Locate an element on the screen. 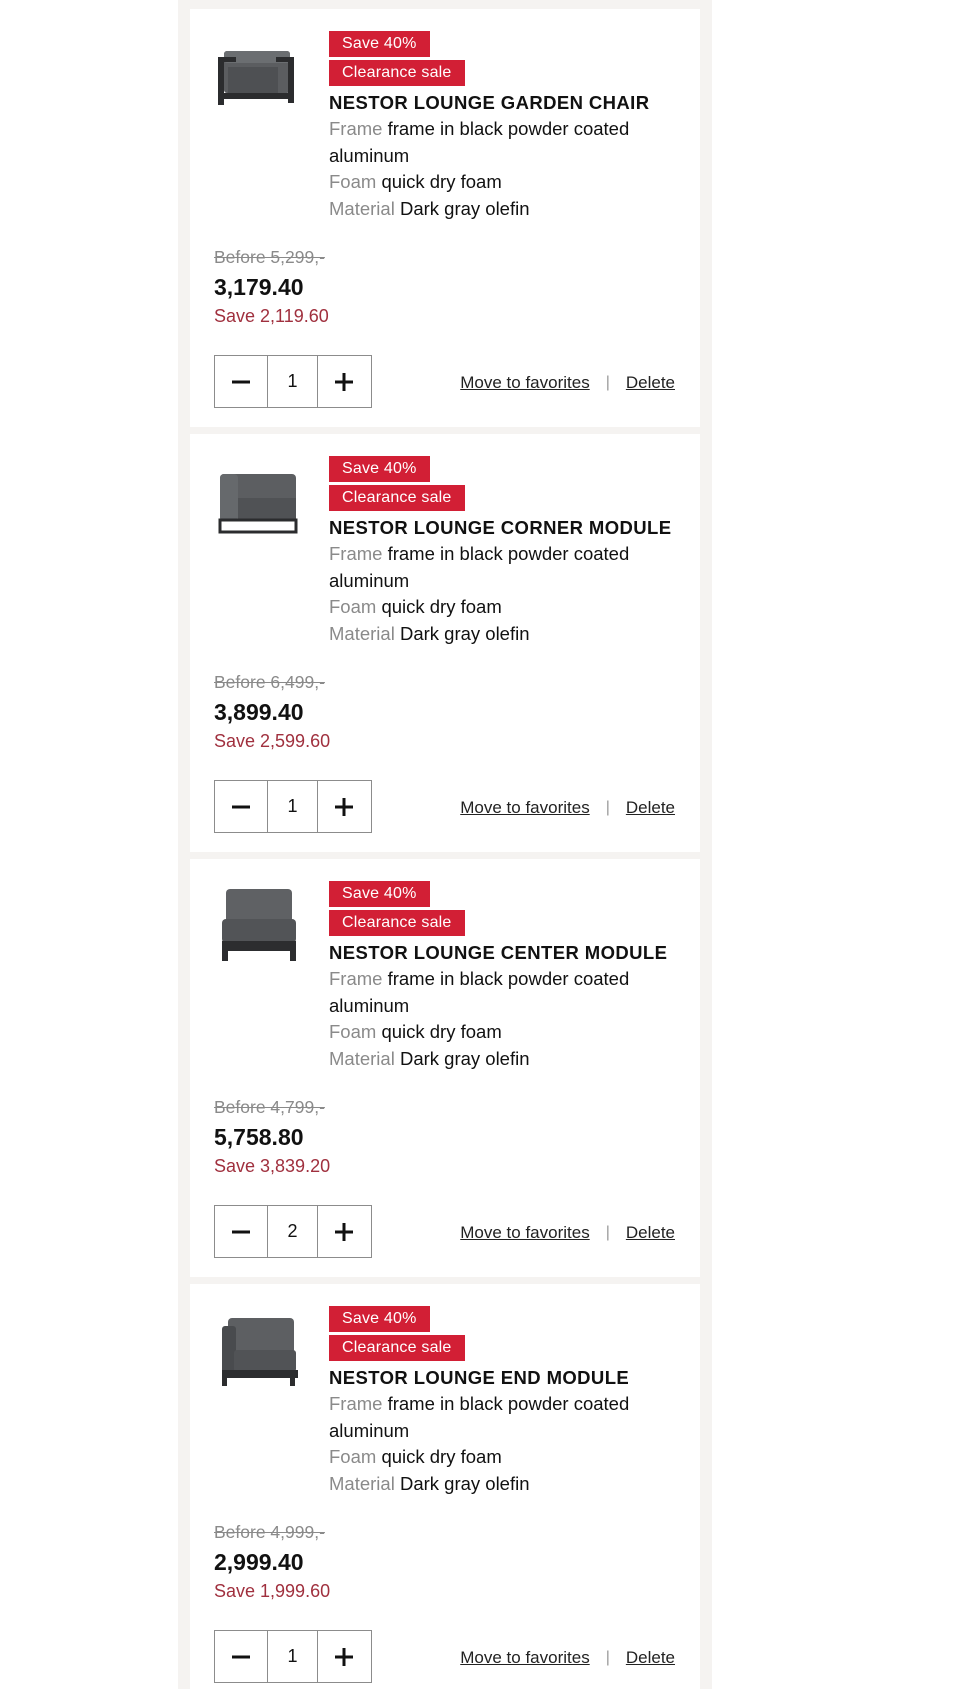 The height and width of the screenshot is (1702, 960). original-price: Before 6,499,- is located at coordinates (269, 682).